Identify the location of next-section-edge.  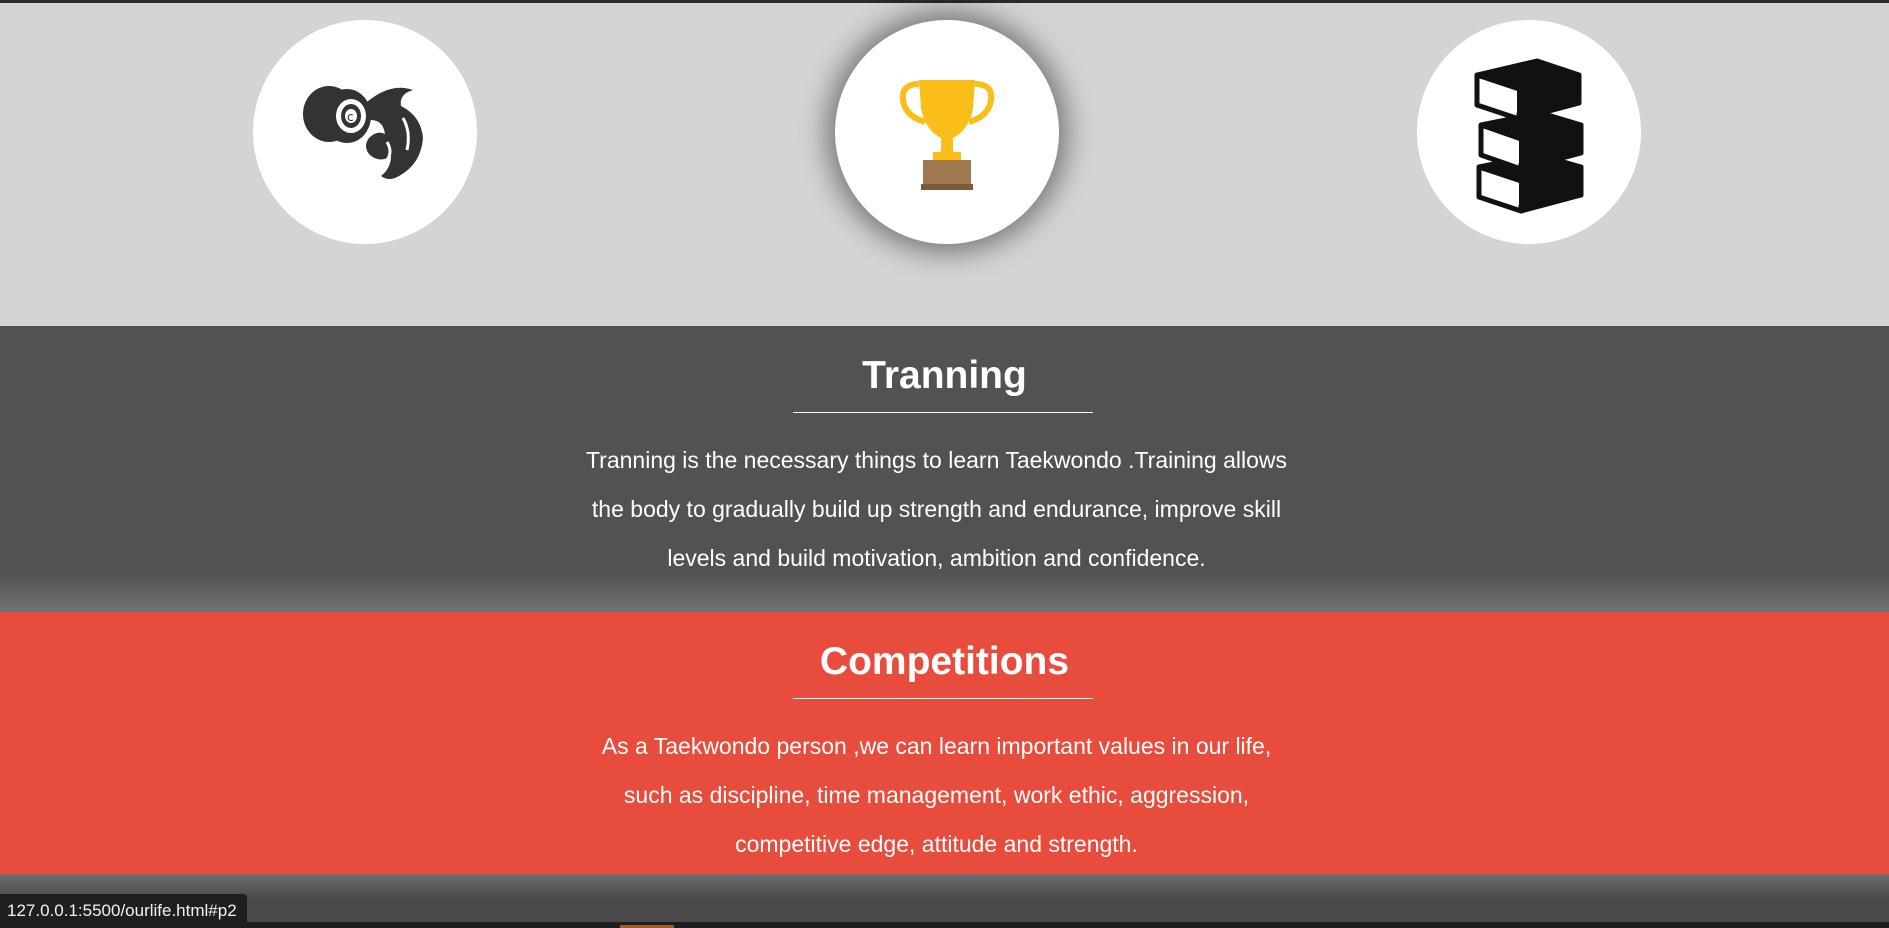
(944, 901).